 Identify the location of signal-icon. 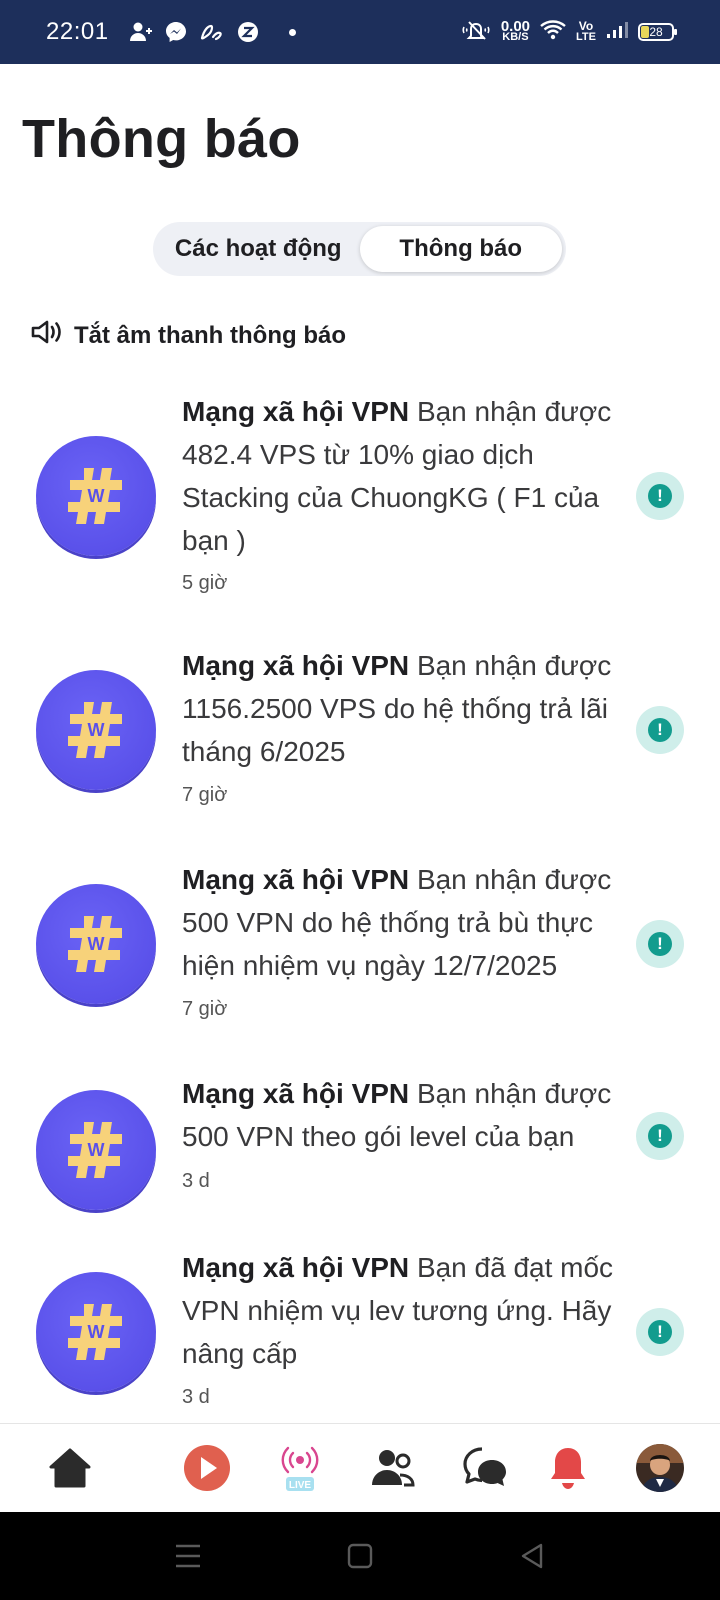
(617, 32).